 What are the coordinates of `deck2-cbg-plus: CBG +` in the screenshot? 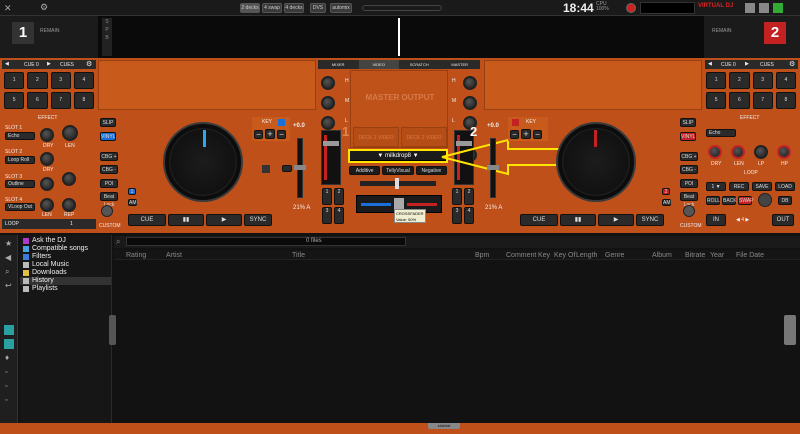 It's located at (689, 156).